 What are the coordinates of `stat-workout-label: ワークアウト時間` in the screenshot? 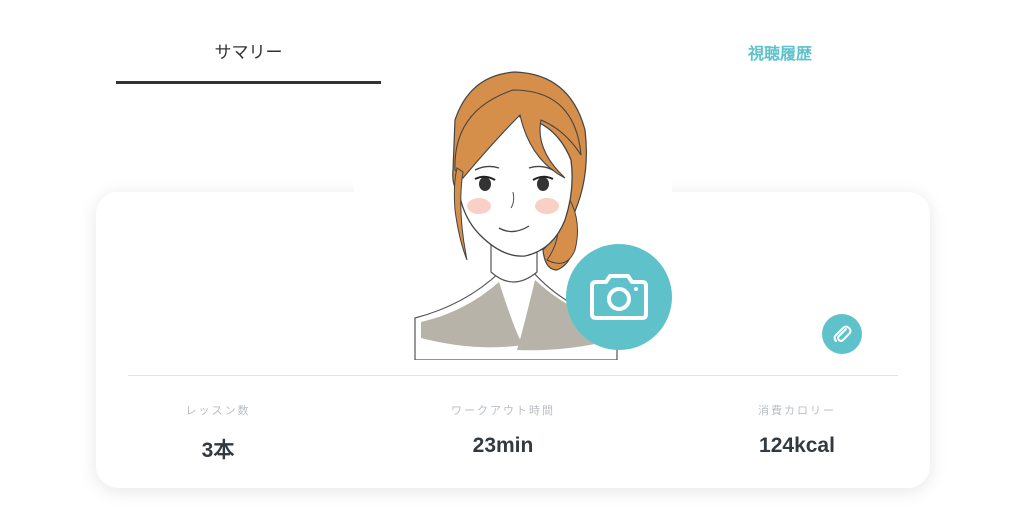 It's located at (503, 410).